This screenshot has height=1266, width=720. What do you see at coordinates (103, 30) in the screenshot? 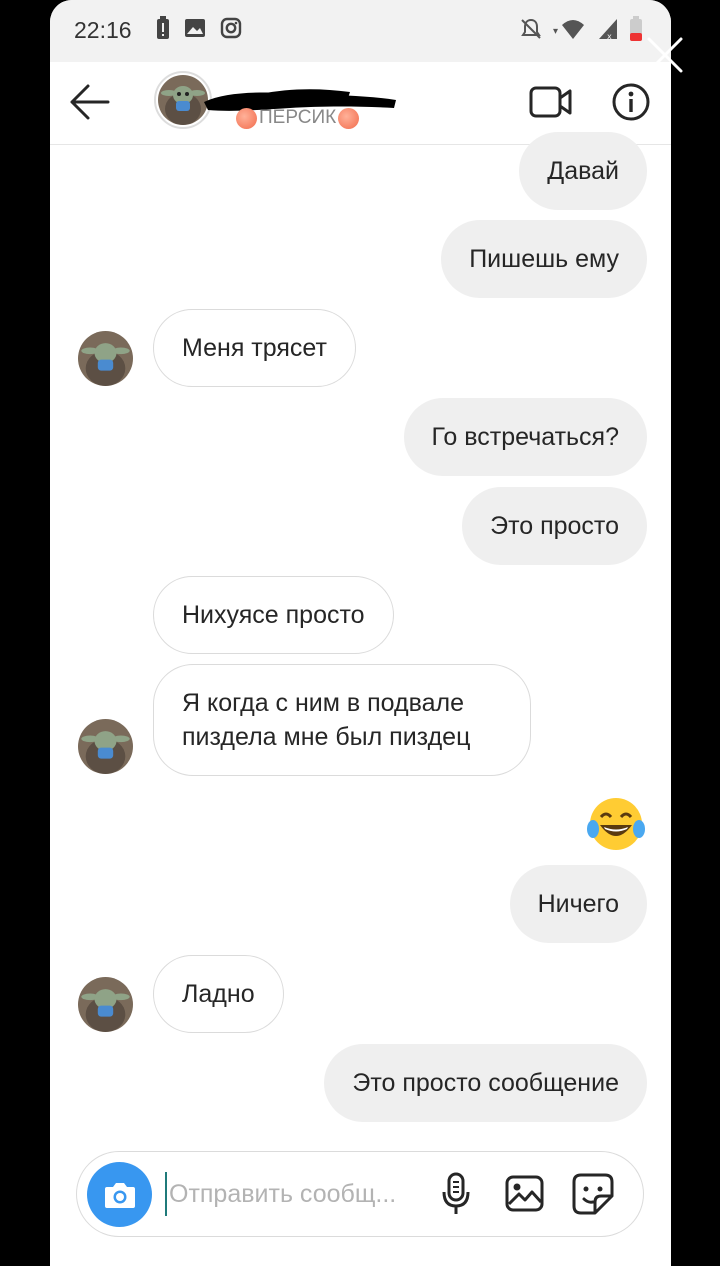
I see `status-time: 22:16` at bounding box center [103, 30].